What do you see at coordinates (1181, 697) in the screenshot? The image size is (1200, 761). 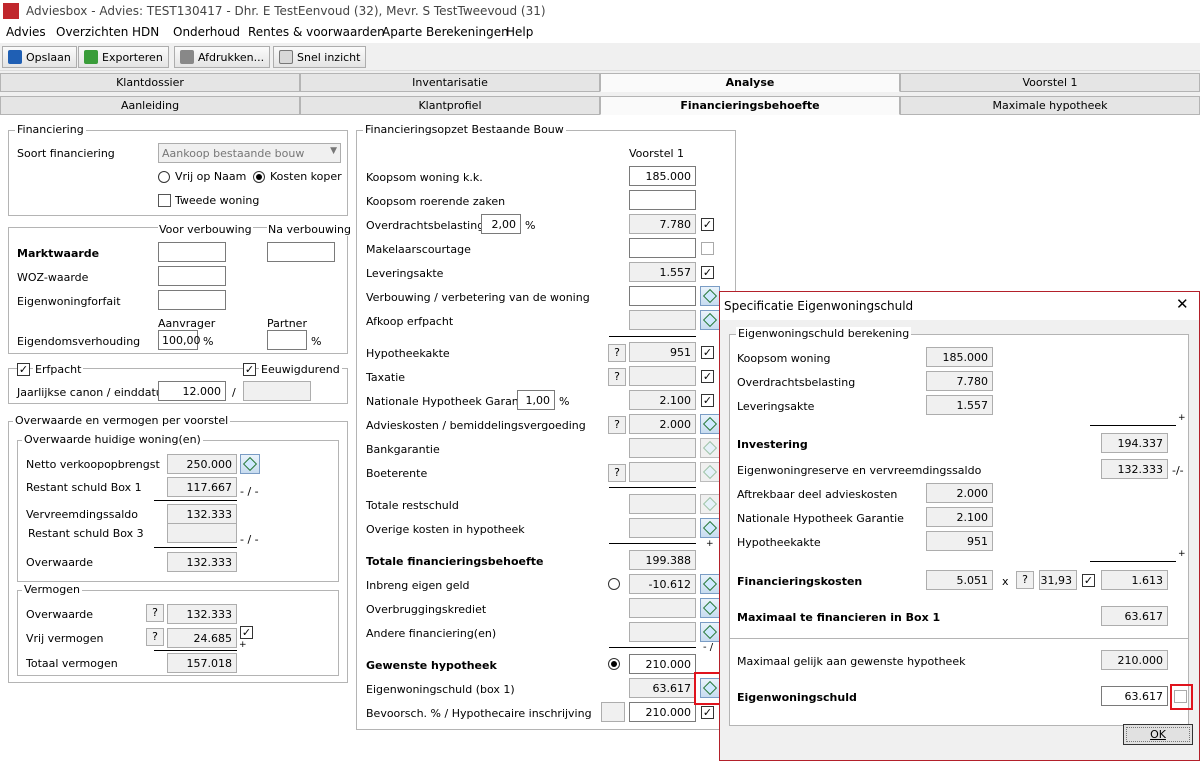 I see `highlight-checkbox` at bounding box center [1181, 697].